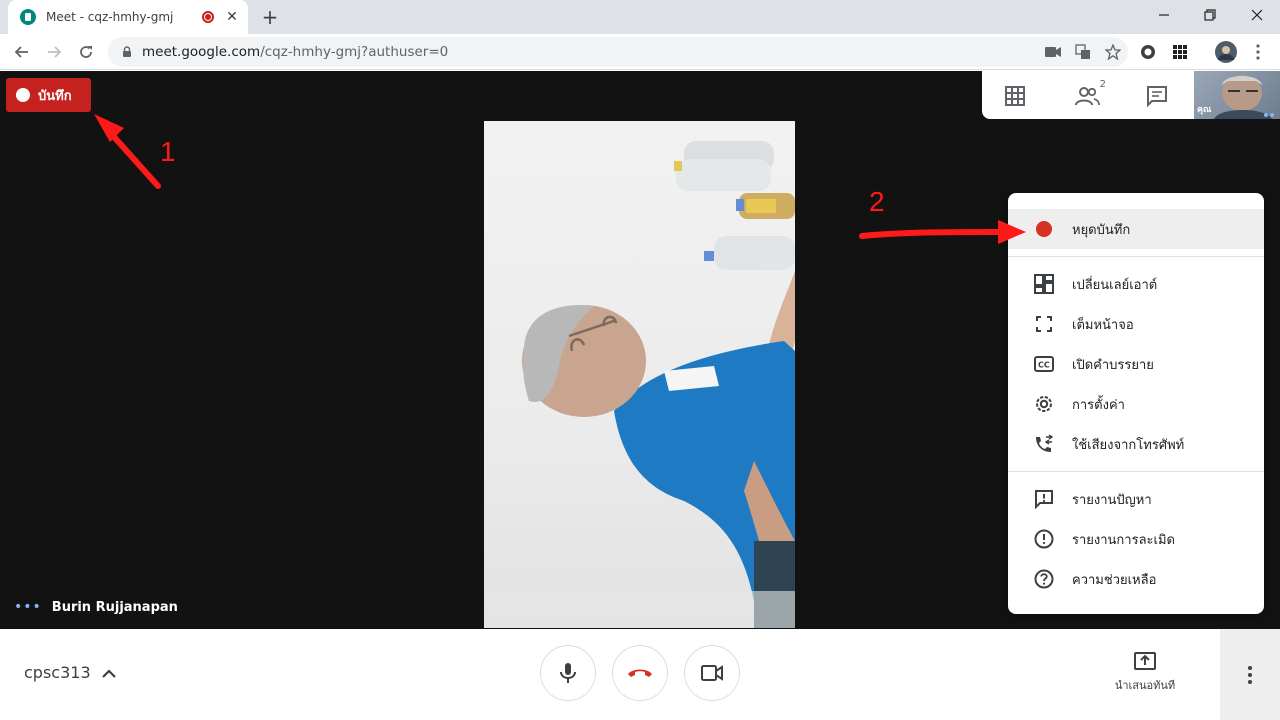 The image size is (1280, 720). What do you see at coordinates (1258, 52) in the screenshot?
I see `browser-menu-icon` at bounding box center [1258, 52].